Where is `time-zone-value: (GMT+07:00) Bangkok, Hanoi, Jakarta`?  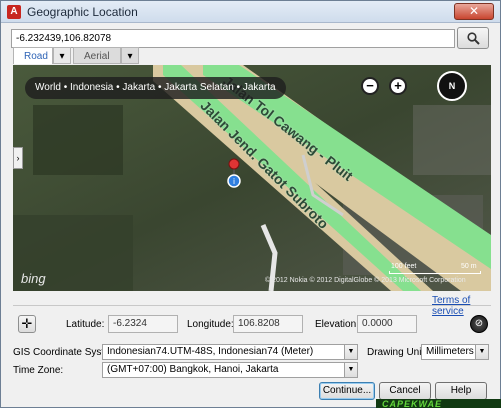
time-zone-value: (GMT+07:00) Bangkok, Hanoi, Jakarta is located at coordinates (193, 369).